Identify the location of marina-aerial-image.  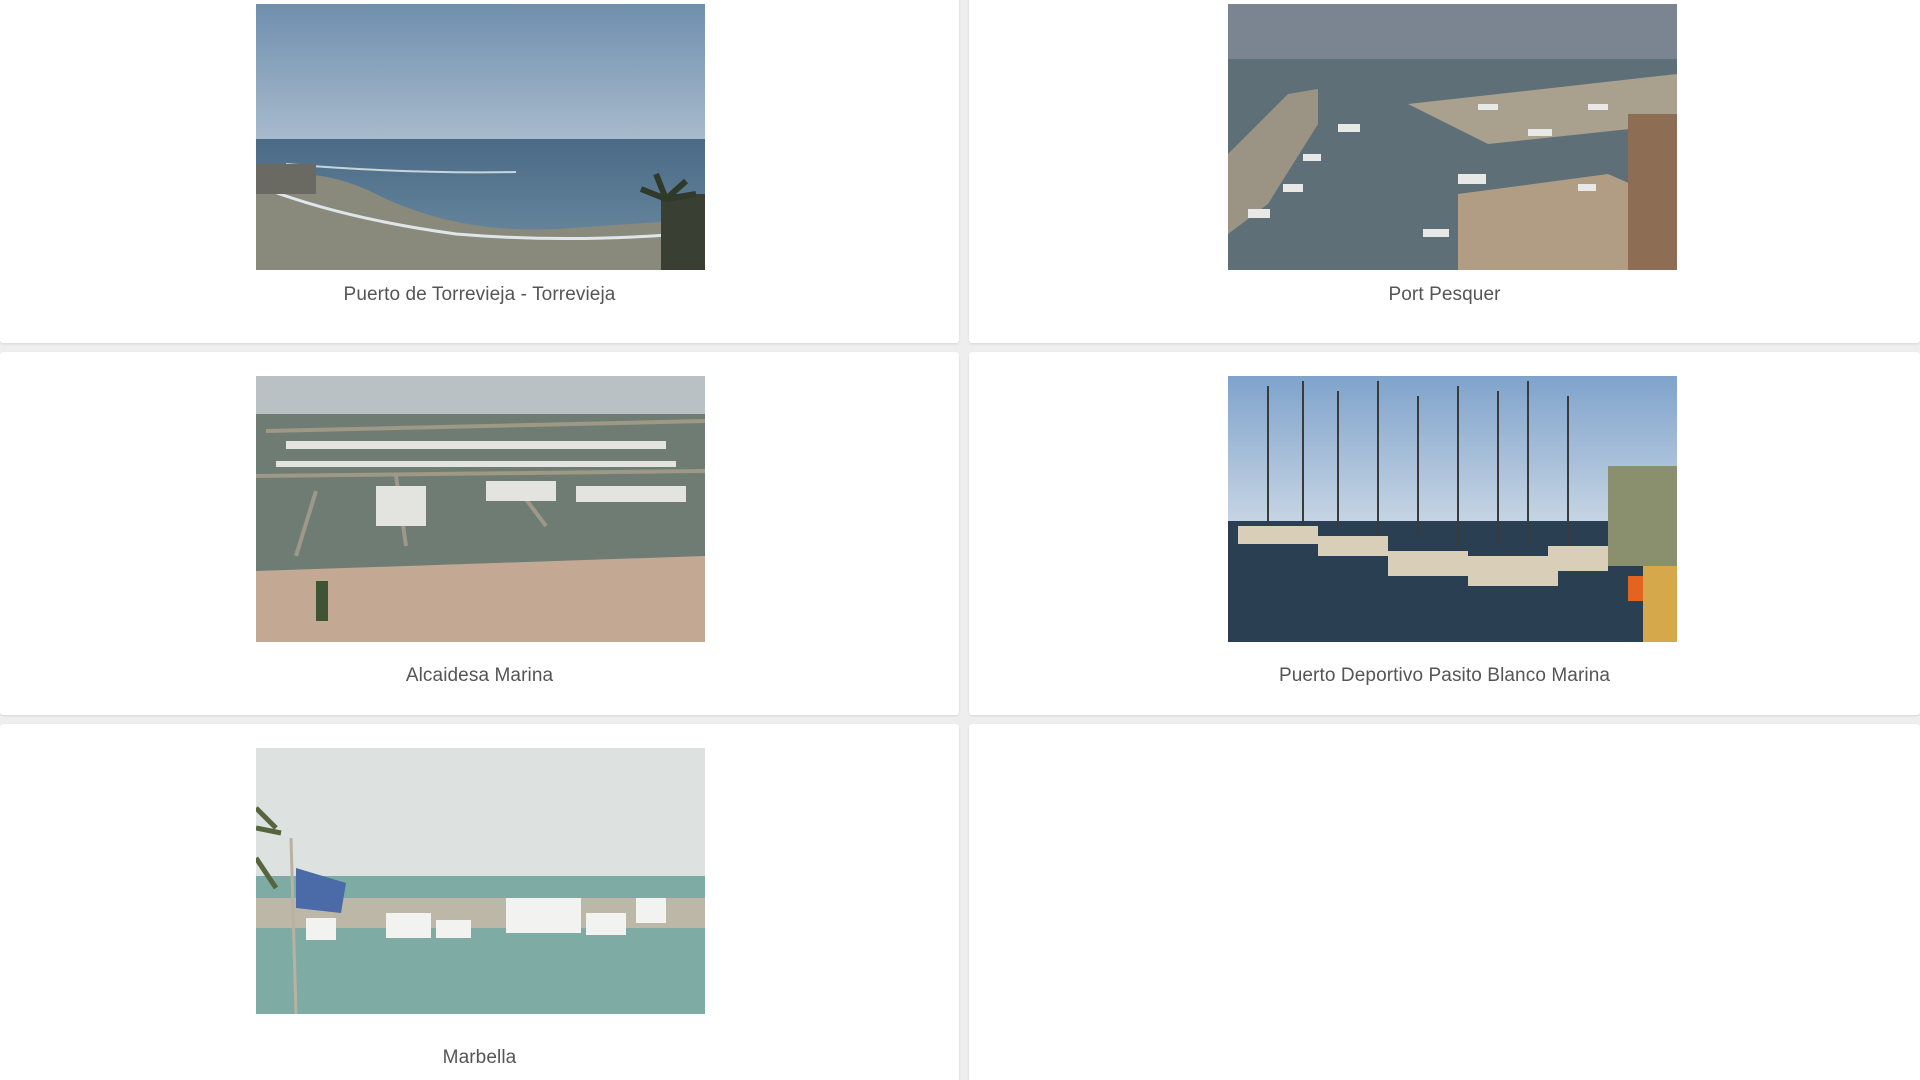
(480, 509).